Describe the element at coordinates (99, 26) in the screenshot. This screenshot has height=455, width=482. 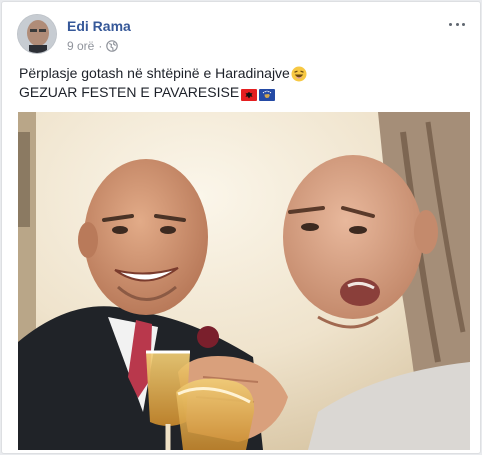
I see `author-name-link: Edi Rama` at that location.